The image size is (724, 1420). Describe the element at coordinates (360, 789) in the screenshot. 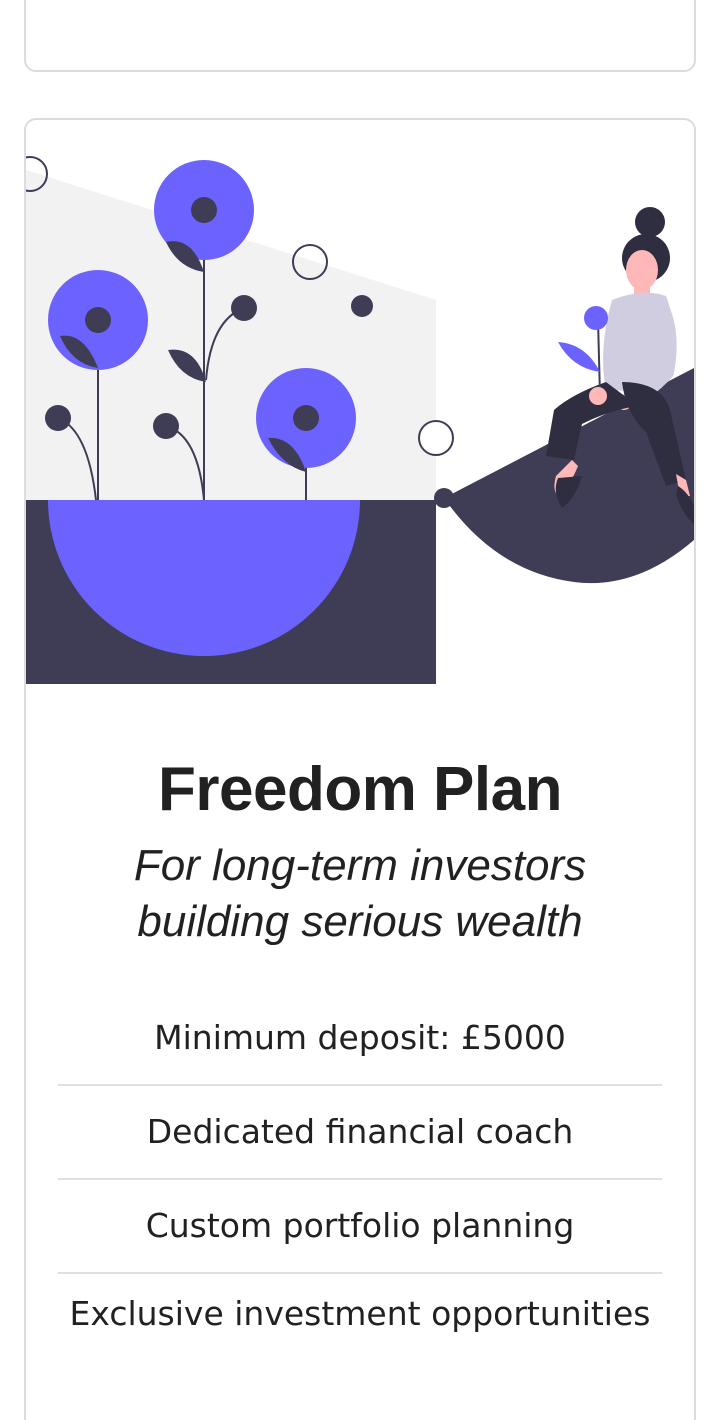

I see `plan-title: Freedom Plan` at that location.